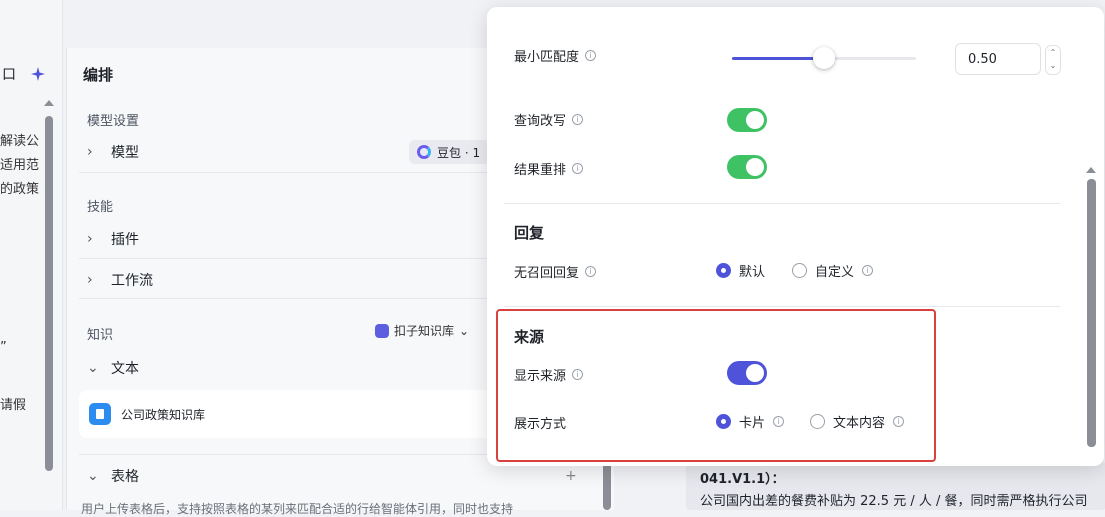 The width and height of the screenshot is (1105, 517). What do you see at coordinates (424, 152) in the screenshot?
I see `doubao-icon` at bounding box center [424, 152].